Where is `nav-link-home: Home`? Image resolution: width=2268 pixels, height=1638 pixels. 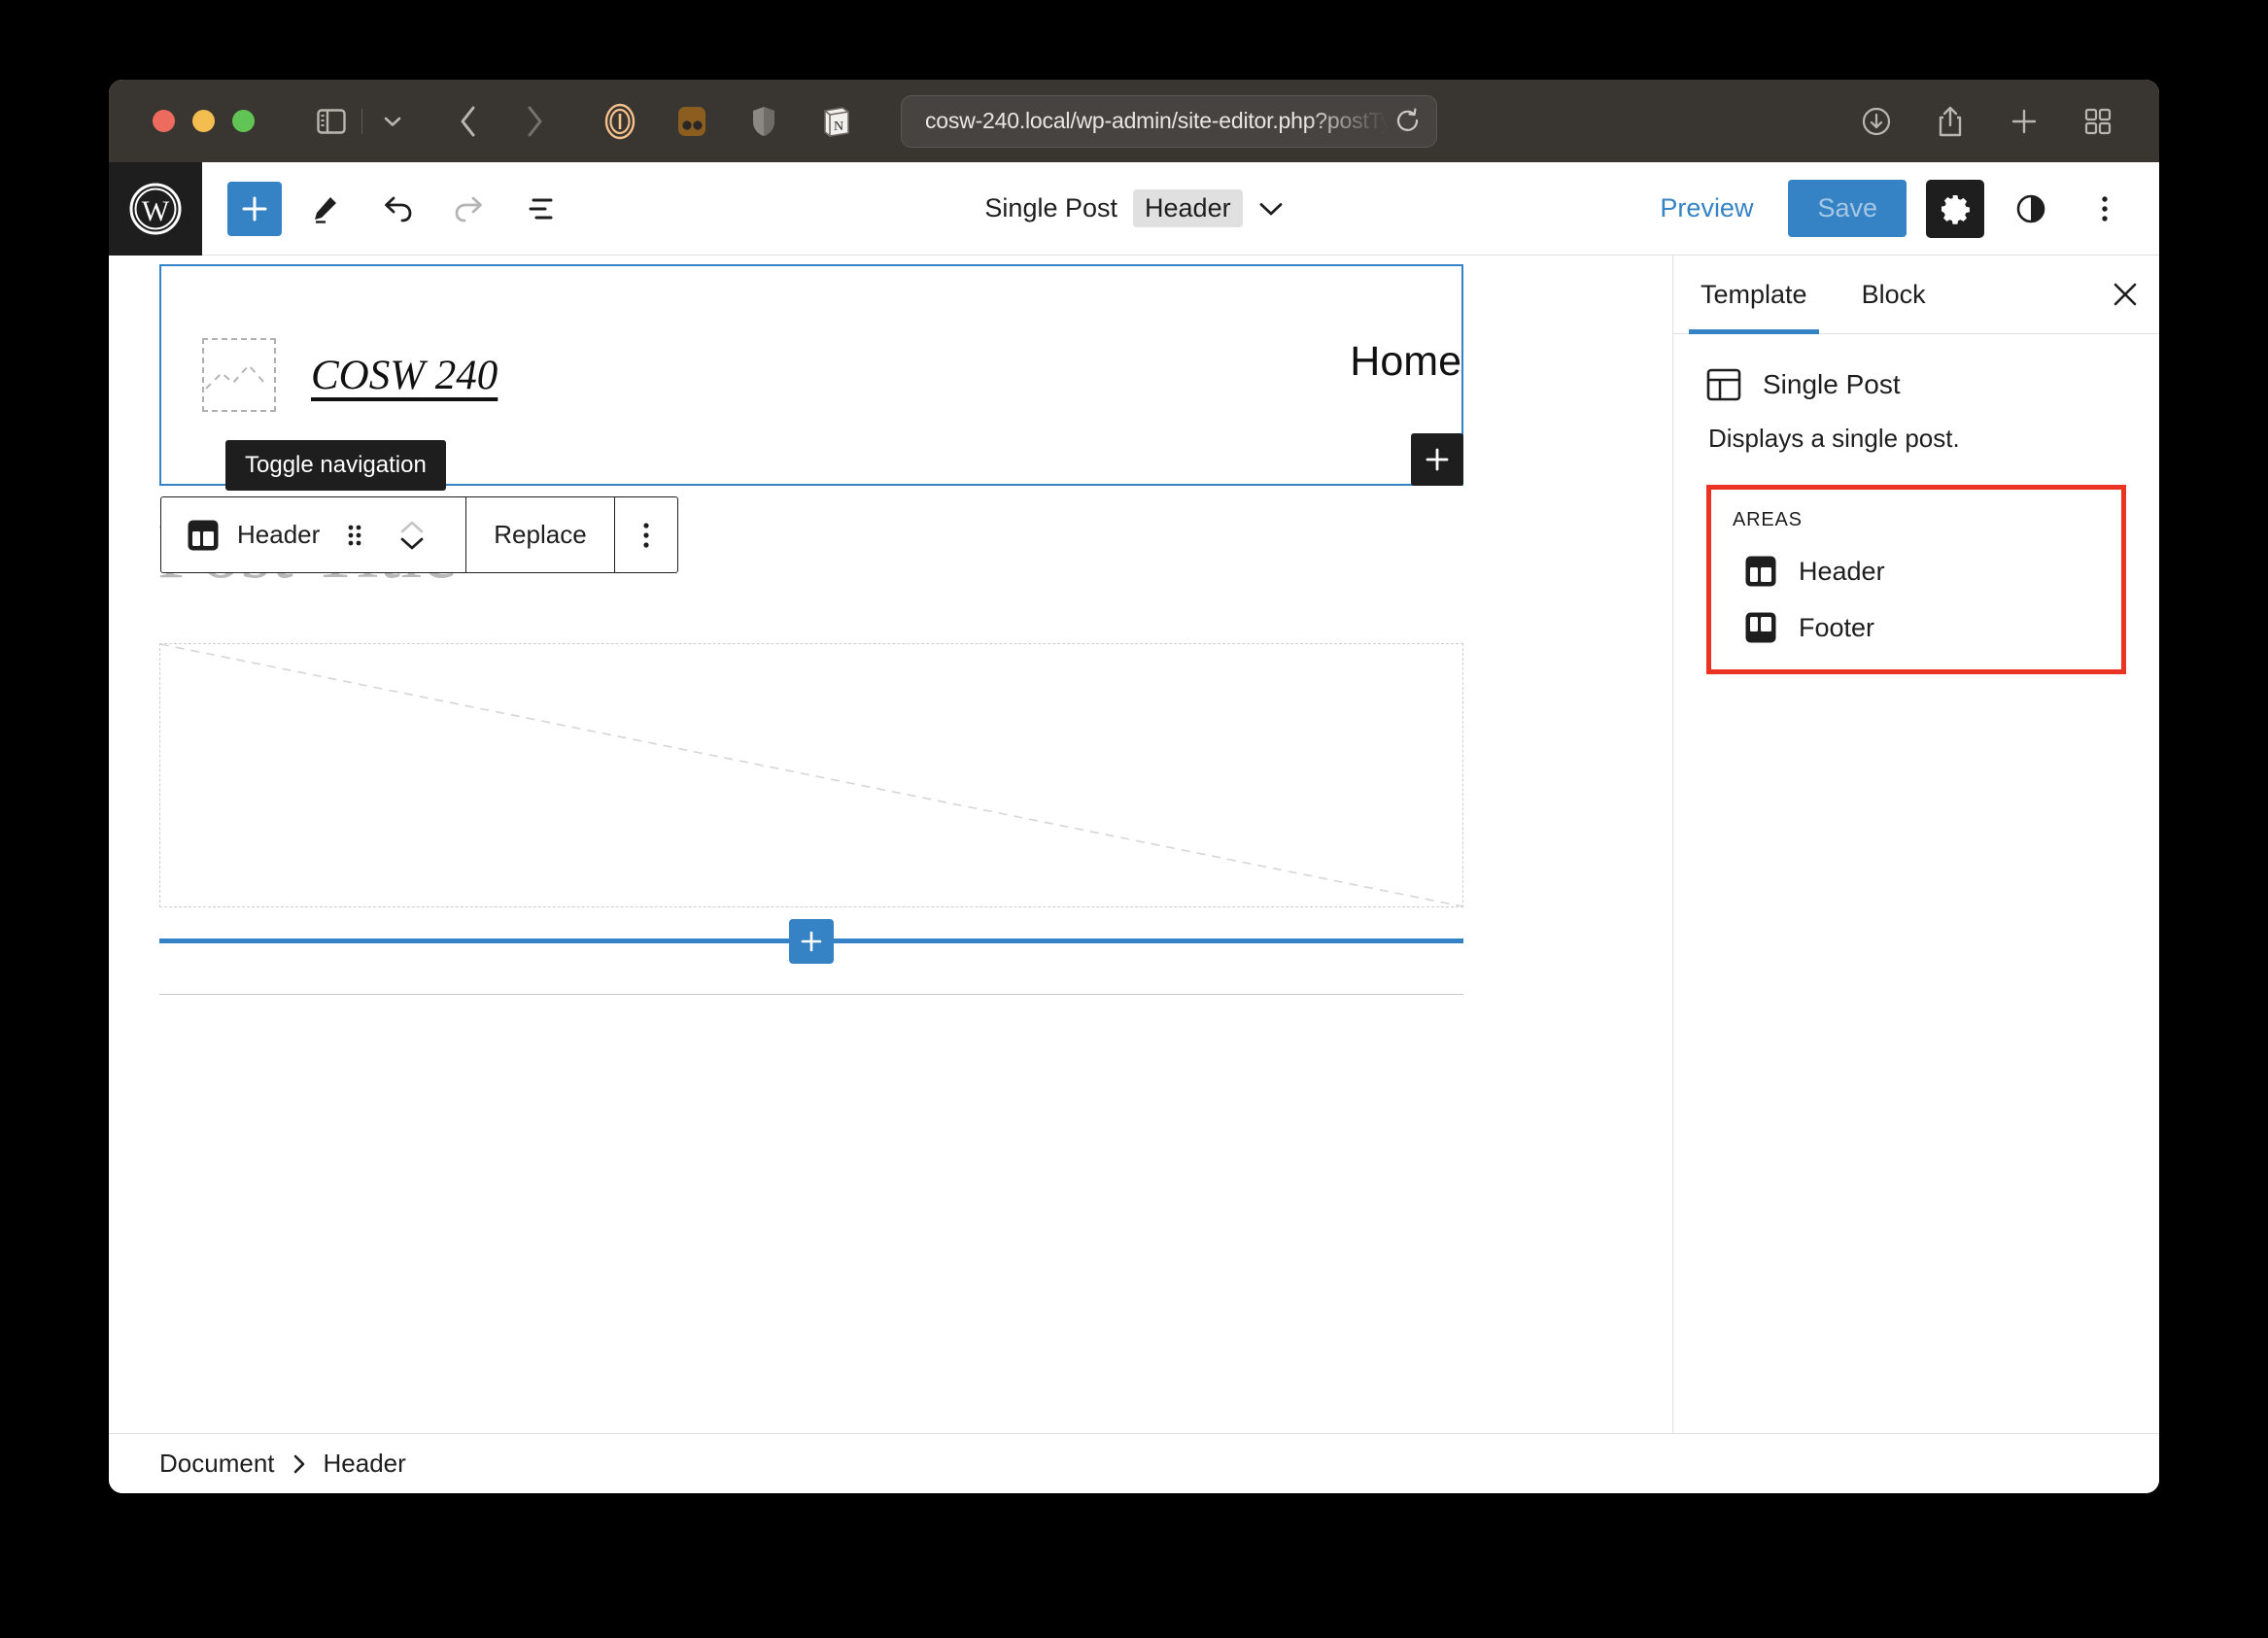
nav-link-home: Home is located at coordinates (1405, 362).